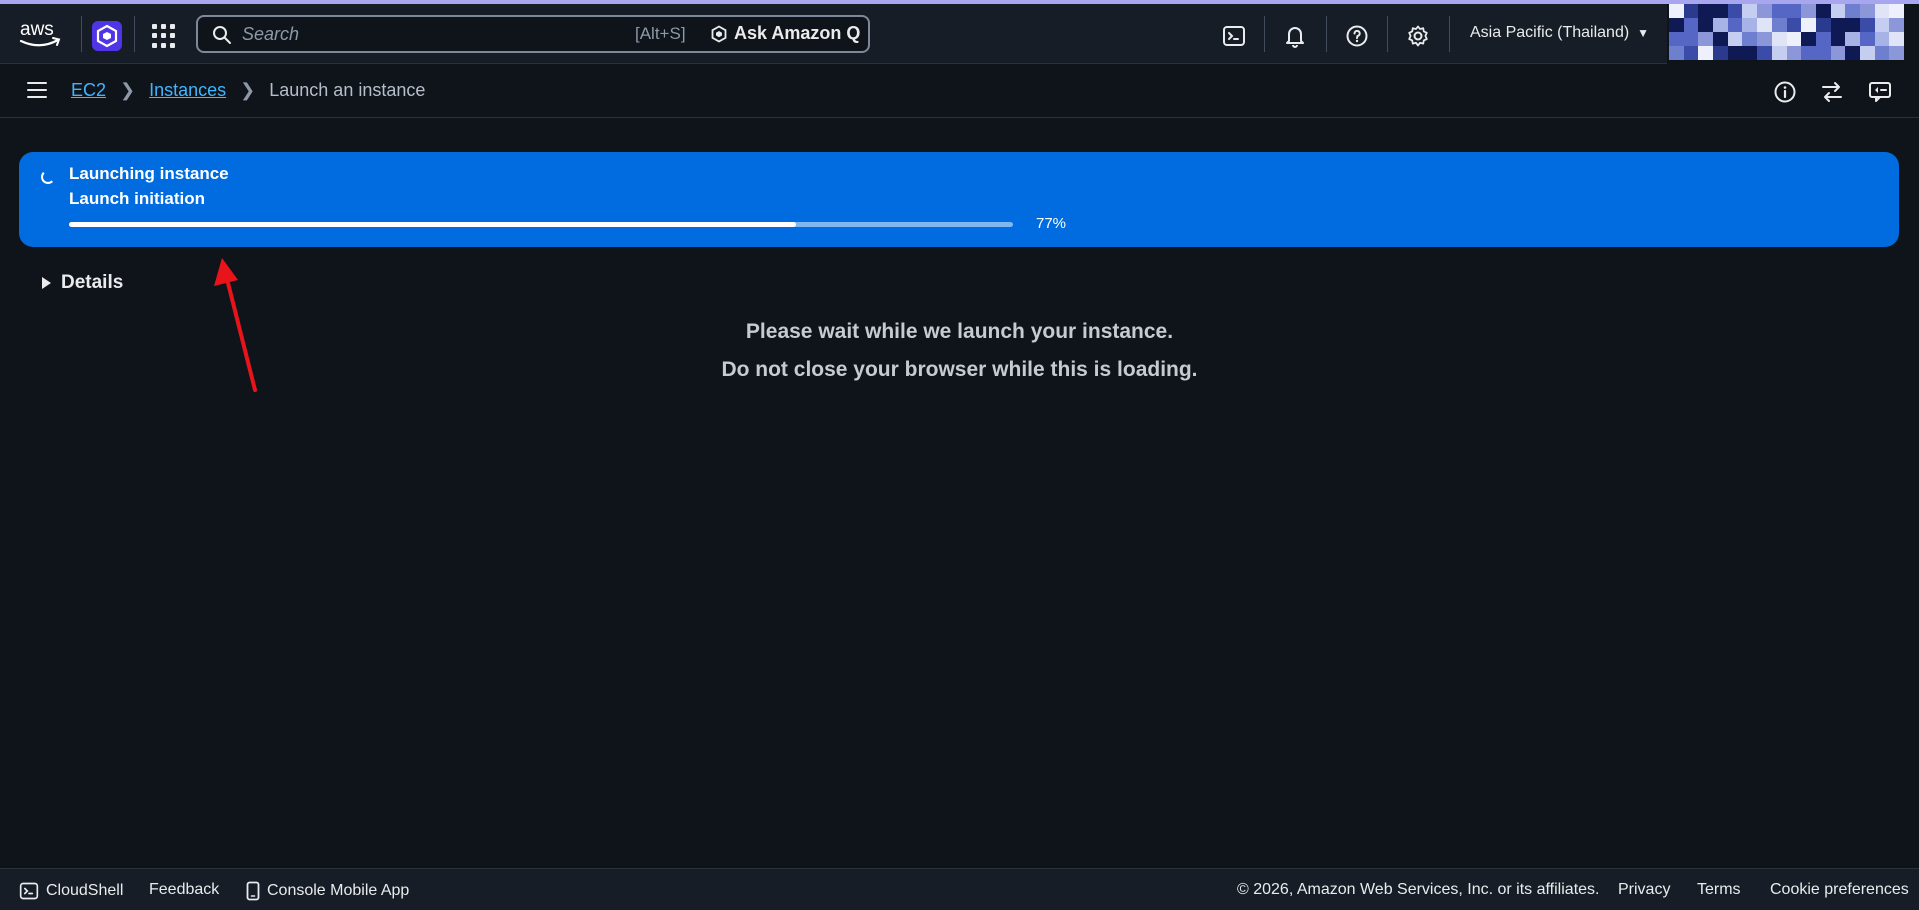 This screenshot has width=1919, height=910. I want to click on footer-cookie-preferences-link: Cookie preferences, so click(1839, 890).